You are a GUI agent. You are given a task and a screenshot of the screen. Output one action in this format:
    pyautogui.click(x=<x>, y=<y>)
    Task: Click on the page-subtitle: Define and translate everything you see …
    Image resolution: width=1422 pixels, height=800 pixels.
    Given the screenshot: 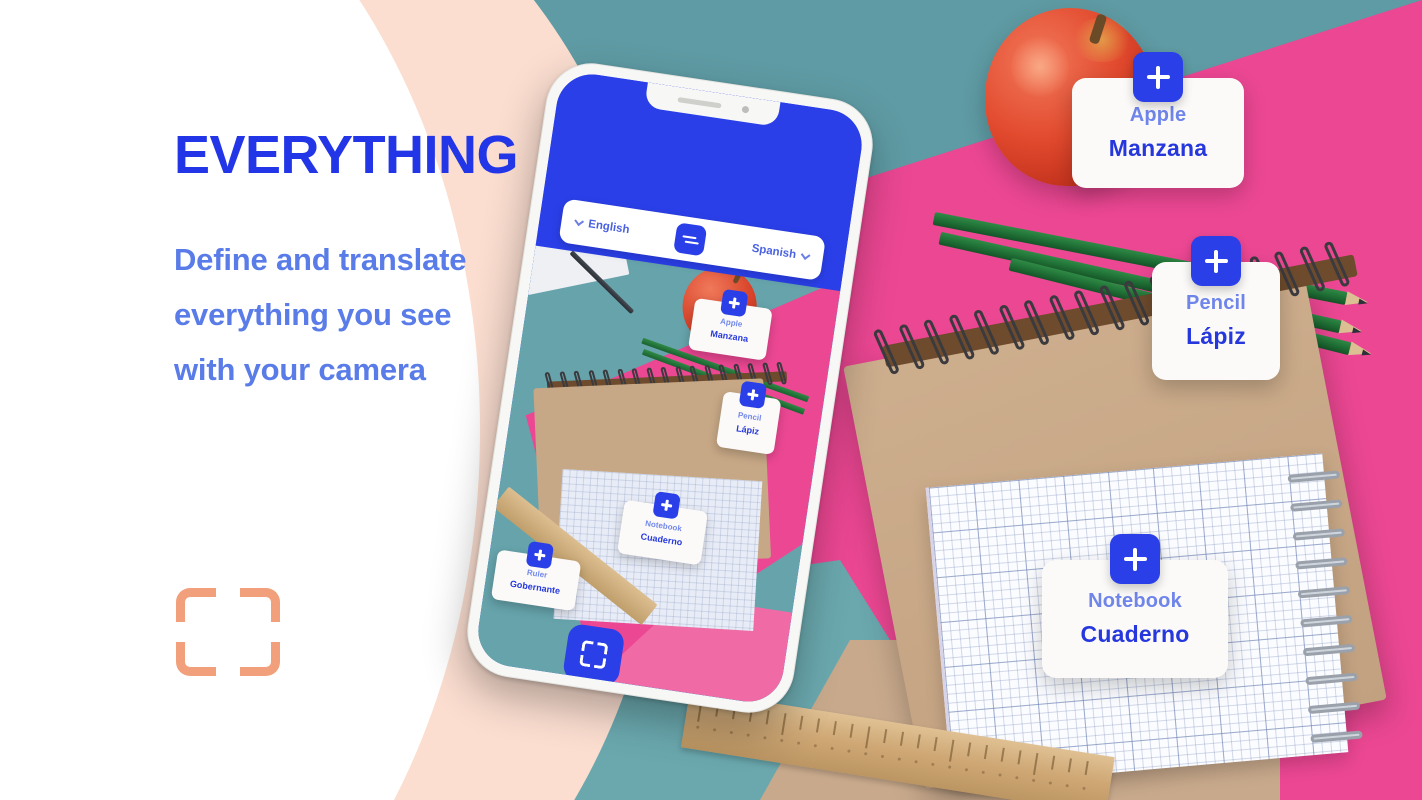 What is the action you would take?
    pyautogui.click(x=320, y=315)
    